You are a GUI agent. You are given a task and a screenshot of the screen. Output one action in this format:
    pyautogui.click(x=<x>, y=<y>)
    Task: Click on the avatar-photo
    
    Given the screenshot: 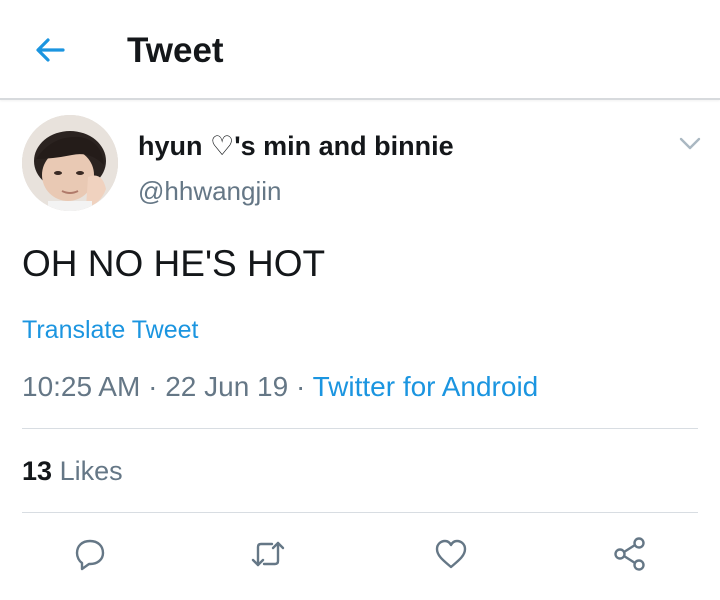 What is the action you would take?
    pyautogui.click(x=70, y=163)
    